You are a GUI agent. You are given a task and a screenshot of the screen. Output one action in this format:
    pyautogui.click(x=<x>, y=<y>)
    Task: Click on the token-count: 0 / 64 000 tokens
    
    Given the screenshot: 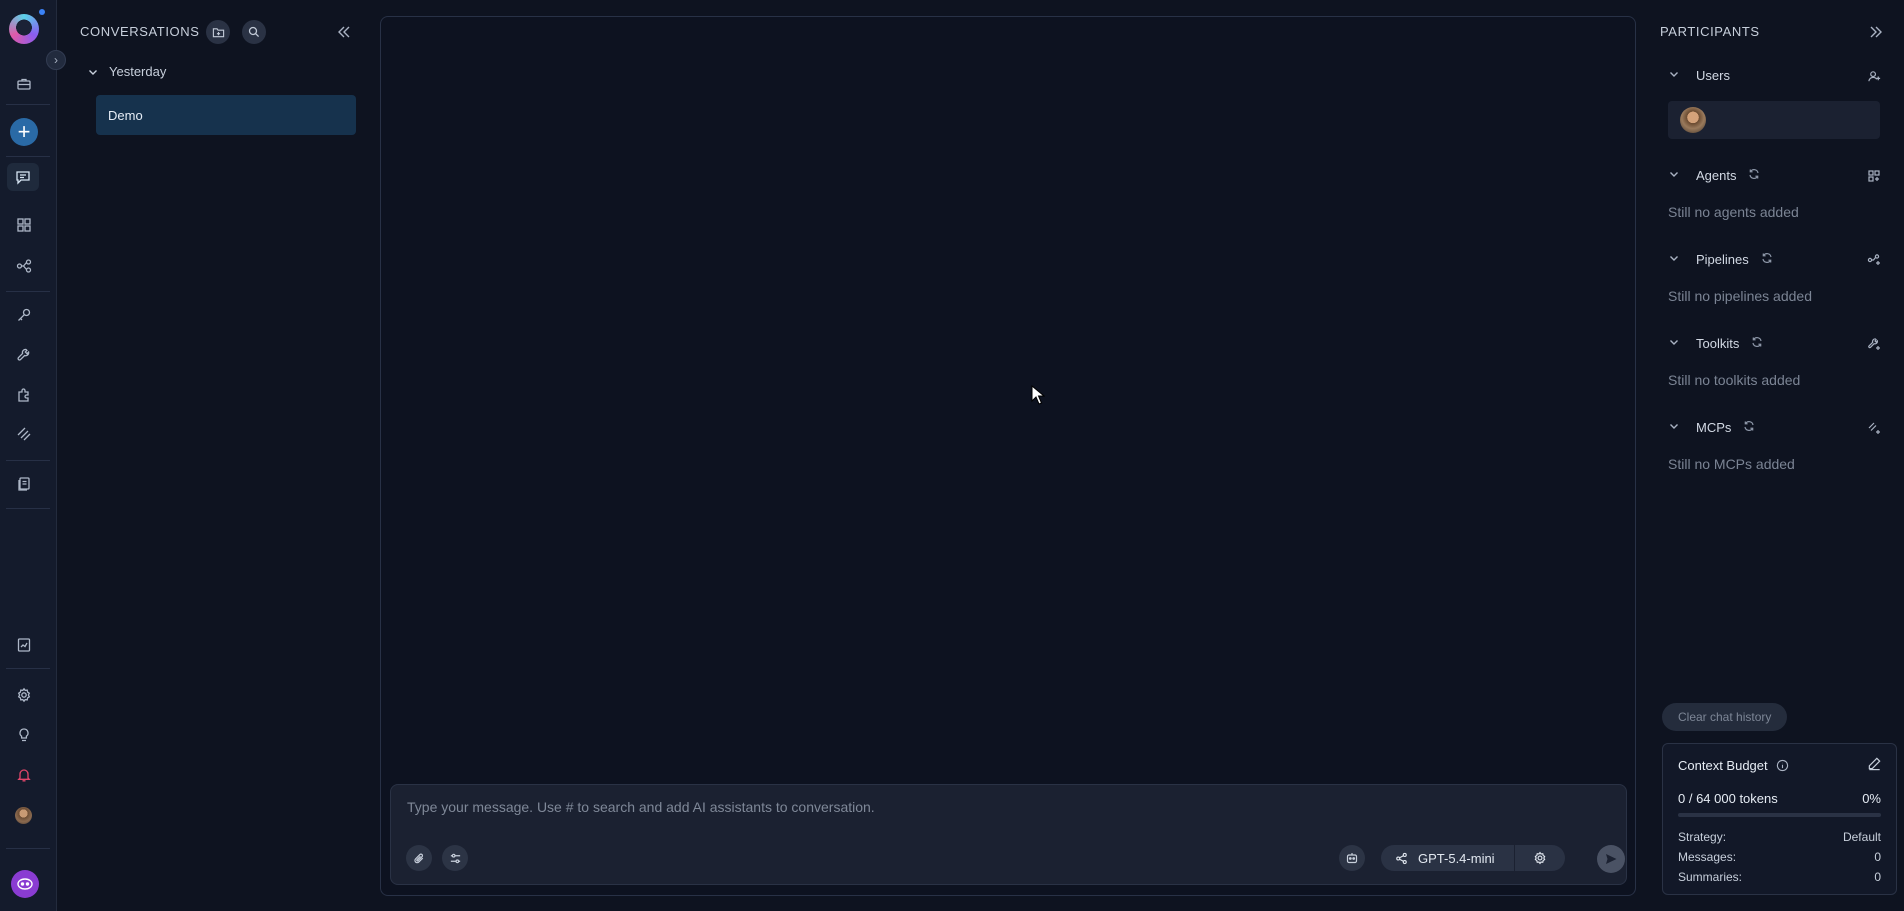 What is the action you would take?
    pyautogui.click(x=1728, y=798)
    